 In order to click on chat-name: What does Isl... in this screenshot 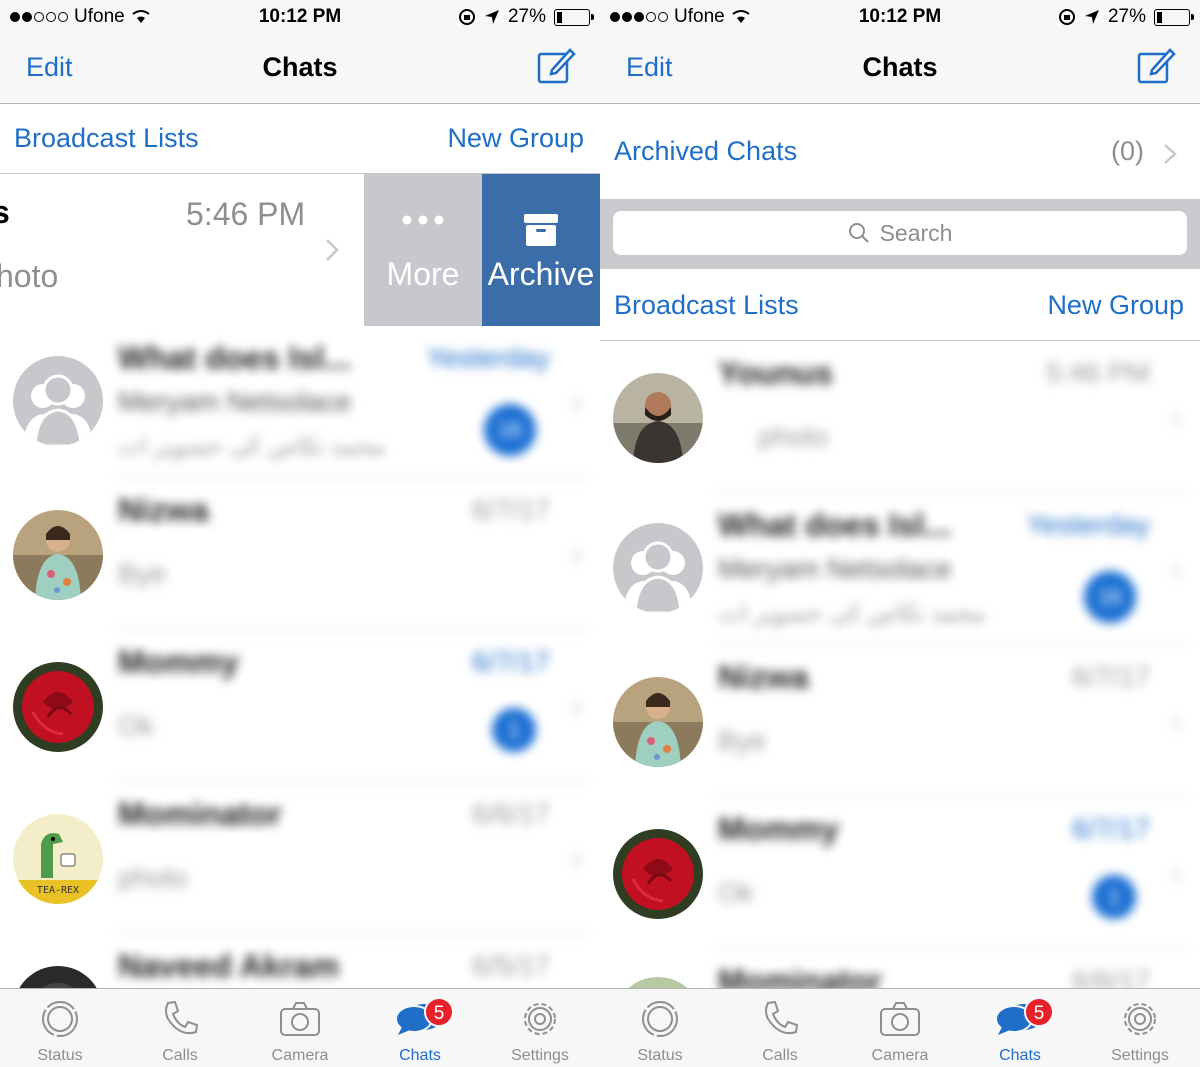, I will do `click(834, 525)`.